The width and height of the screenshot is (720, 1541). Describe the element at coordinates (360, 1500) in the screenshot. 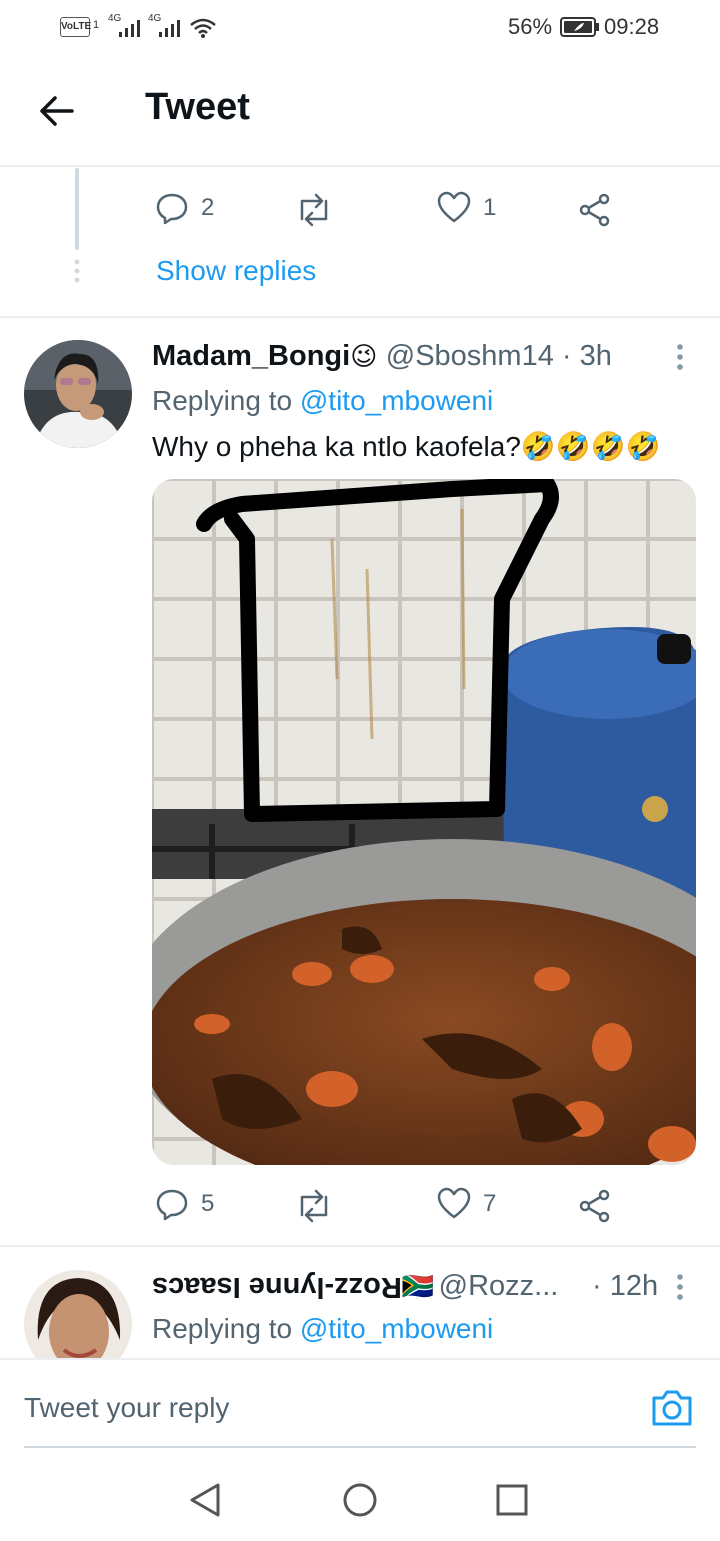

I see `nav-home-icon` at that location.